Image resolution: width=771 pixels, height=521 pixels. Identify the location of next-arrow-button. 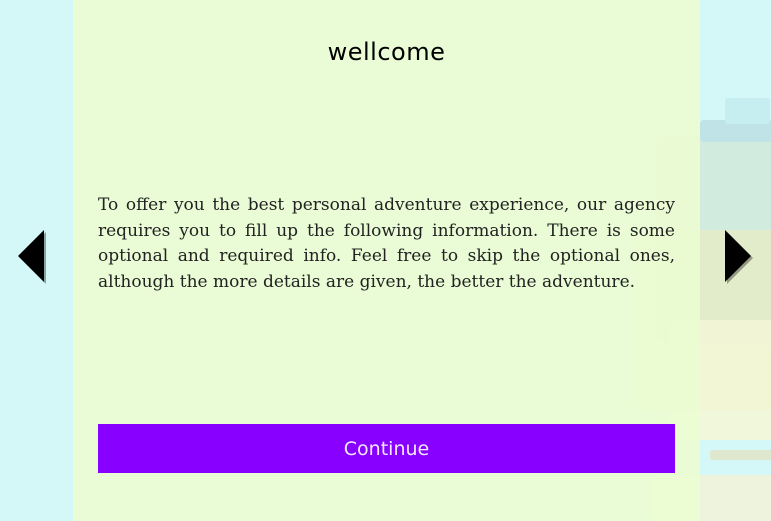
(738, 256).